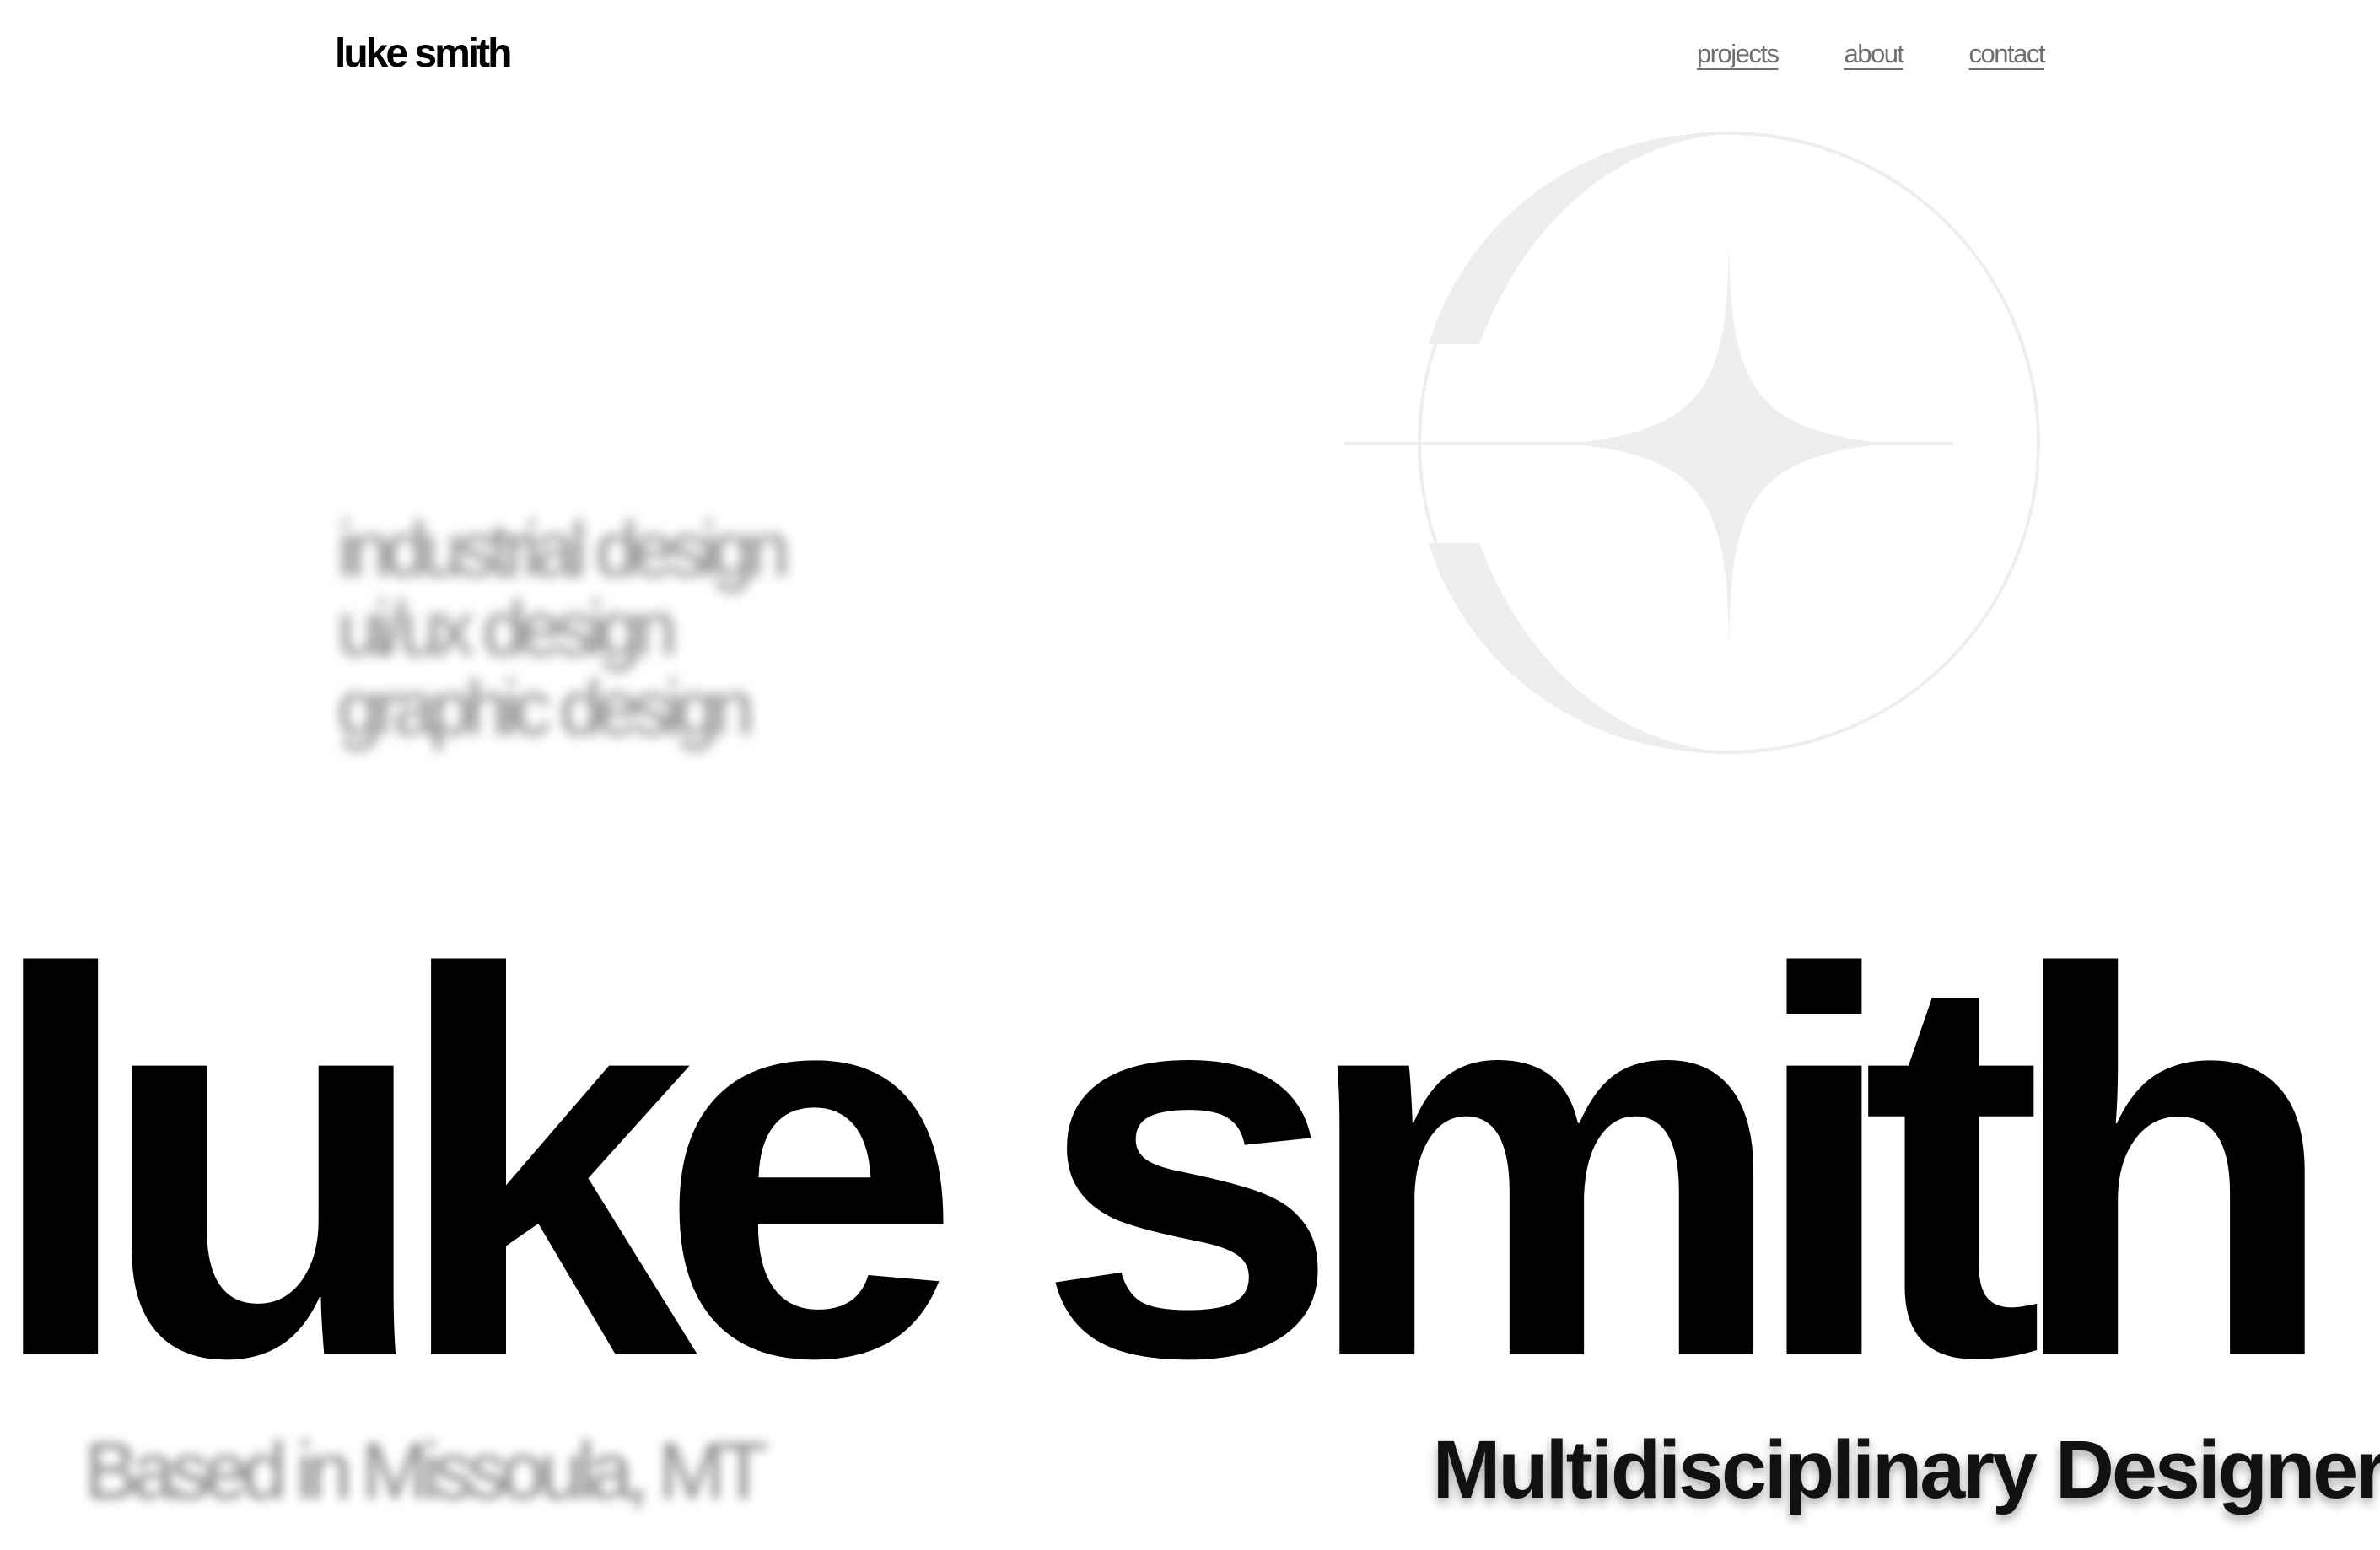 This screenshot has width=2380, height=1550. I want to click on service-item: graphic design, so click(545, 708).